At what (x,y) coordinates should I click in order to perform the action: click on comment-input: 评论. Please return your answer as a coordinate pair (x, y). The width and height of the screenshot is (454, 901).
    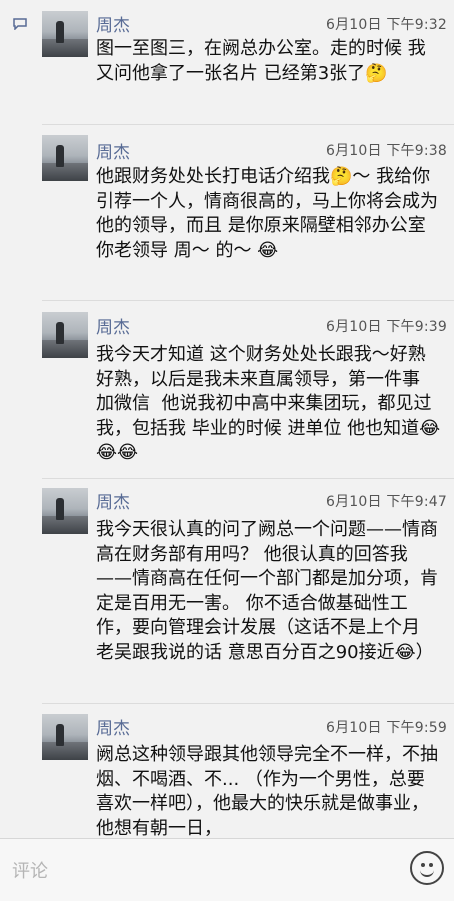
    Looking at the image, I should click on (30, 870).